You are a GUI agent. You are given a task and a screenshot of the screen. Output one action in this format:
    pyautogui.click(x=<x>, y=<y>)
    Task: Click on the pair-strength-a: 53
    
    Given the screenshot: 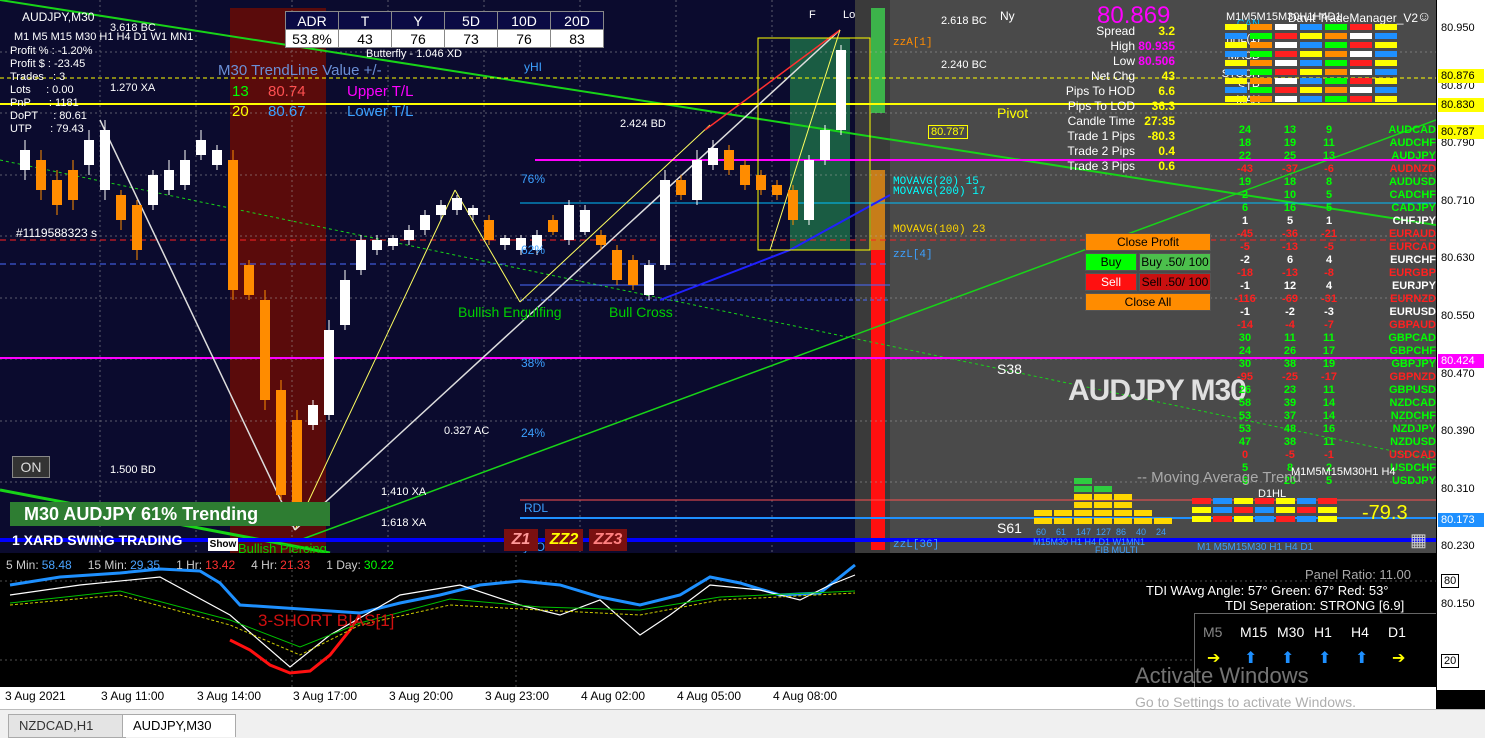 What is the action you would take?
    pyautogui.click(x=1245, y=416)
    